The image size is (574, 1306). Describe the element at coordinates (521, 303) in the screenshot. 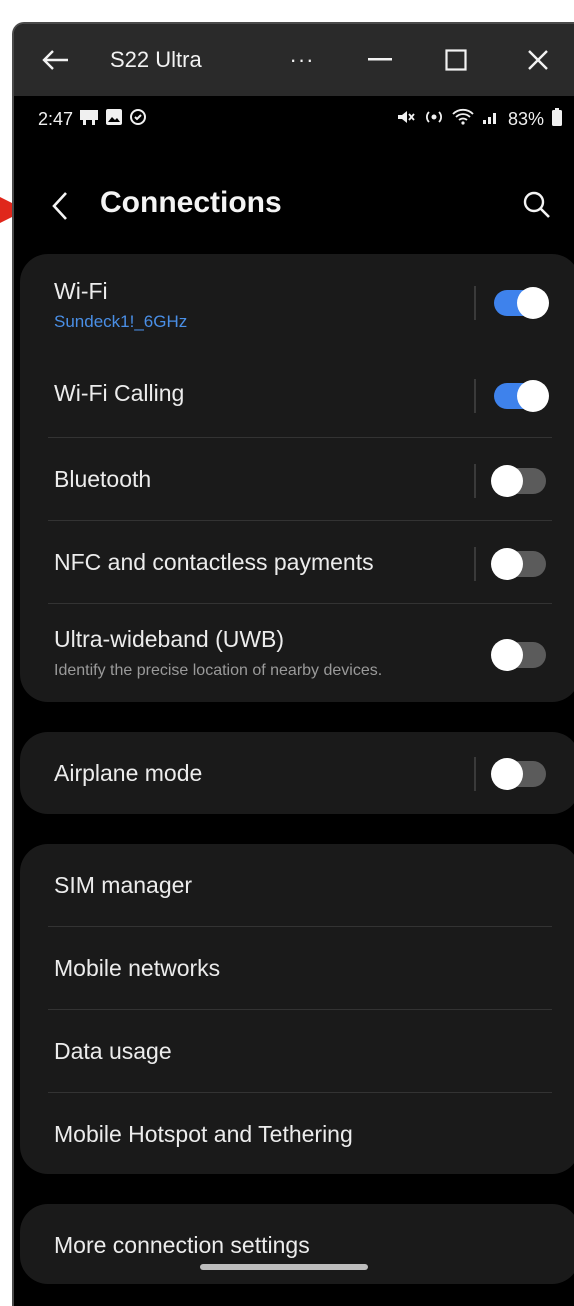

I see `wifi-toggle` at that location.